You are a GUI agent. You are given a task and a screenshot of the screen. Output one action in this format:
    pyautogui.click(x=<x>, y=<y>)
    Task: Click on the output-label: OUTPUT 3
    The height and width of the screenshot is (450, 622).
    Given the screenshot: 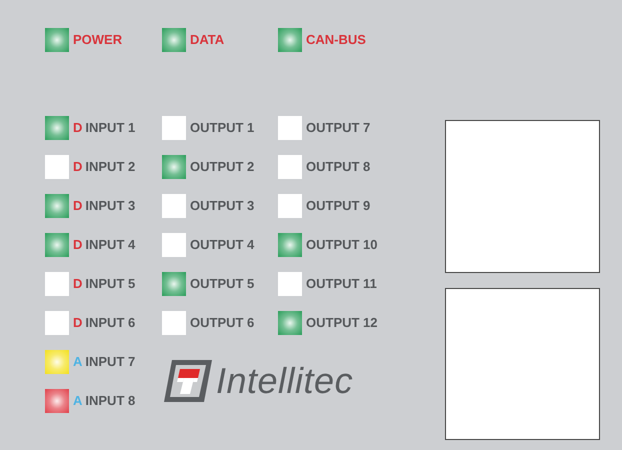 What is the action you would take?
    pyautogui.click(x=222, y=206)
    